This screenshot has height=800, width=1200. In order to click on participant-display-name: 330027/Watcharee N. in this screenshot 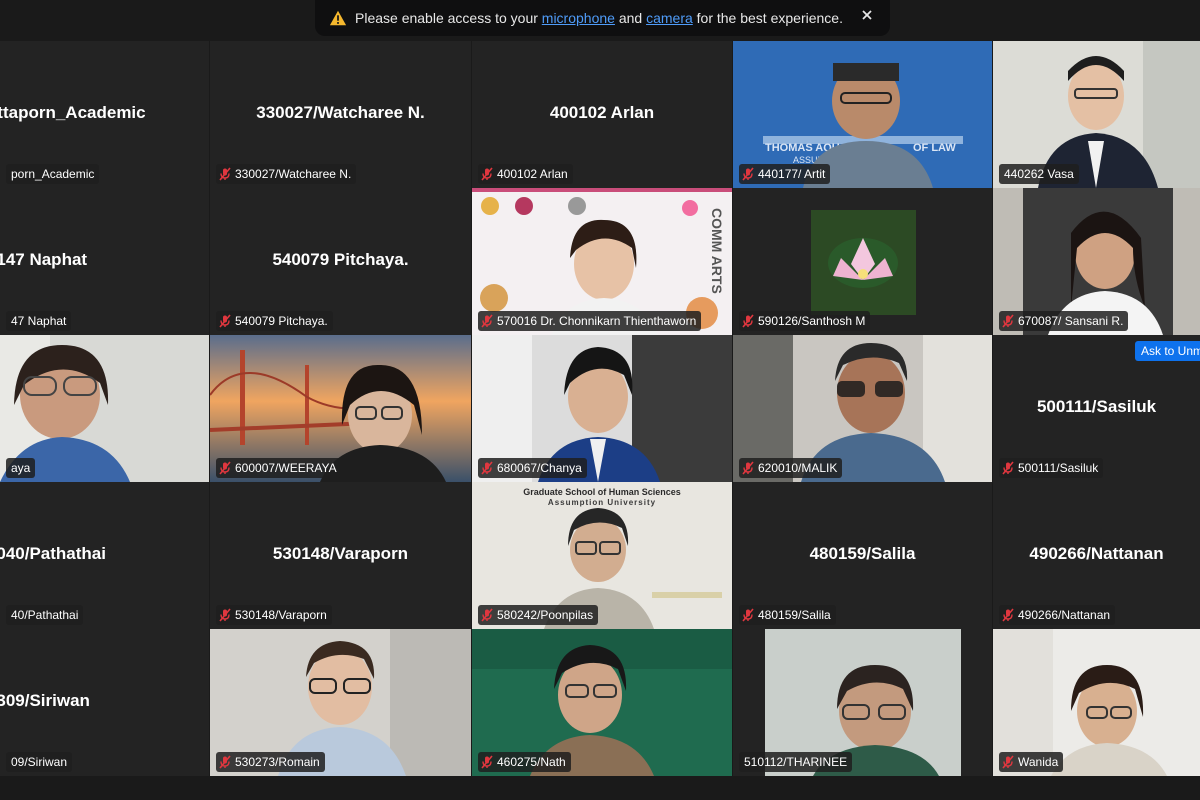, I will do `click(340, 112)`.